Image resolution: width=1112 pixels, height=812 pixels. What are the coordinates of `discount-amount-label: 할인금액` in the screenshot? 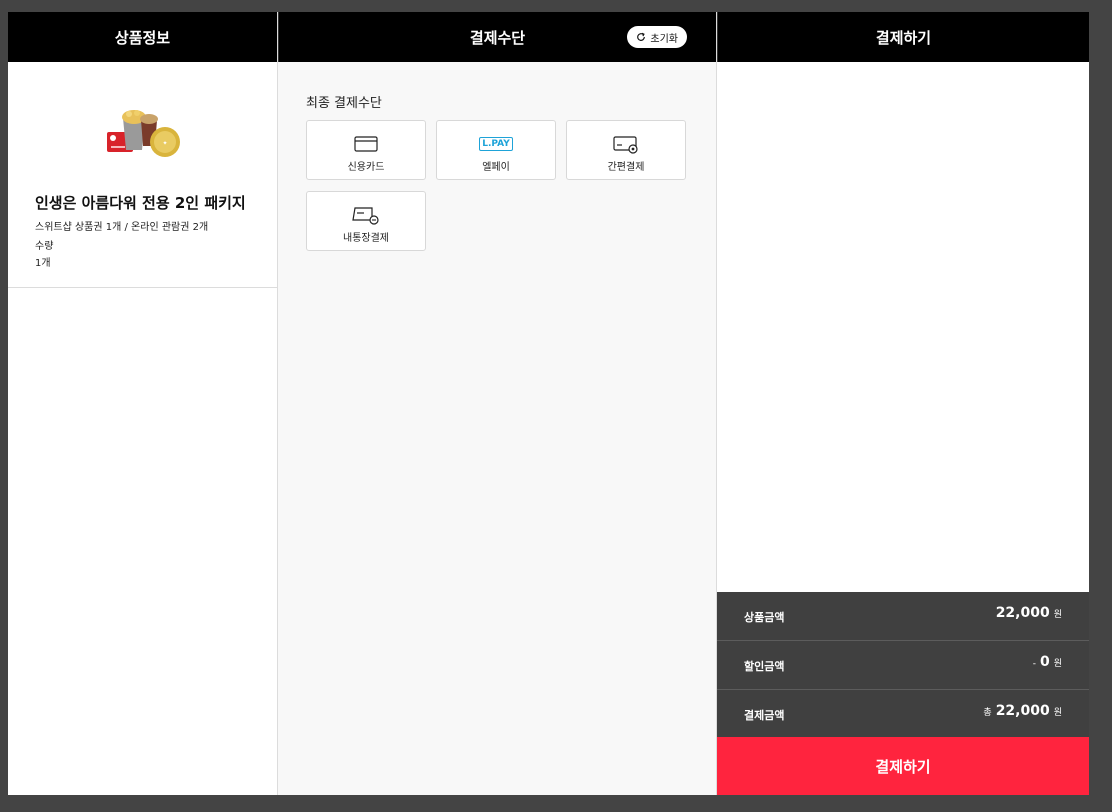 It's located at (764, 666).